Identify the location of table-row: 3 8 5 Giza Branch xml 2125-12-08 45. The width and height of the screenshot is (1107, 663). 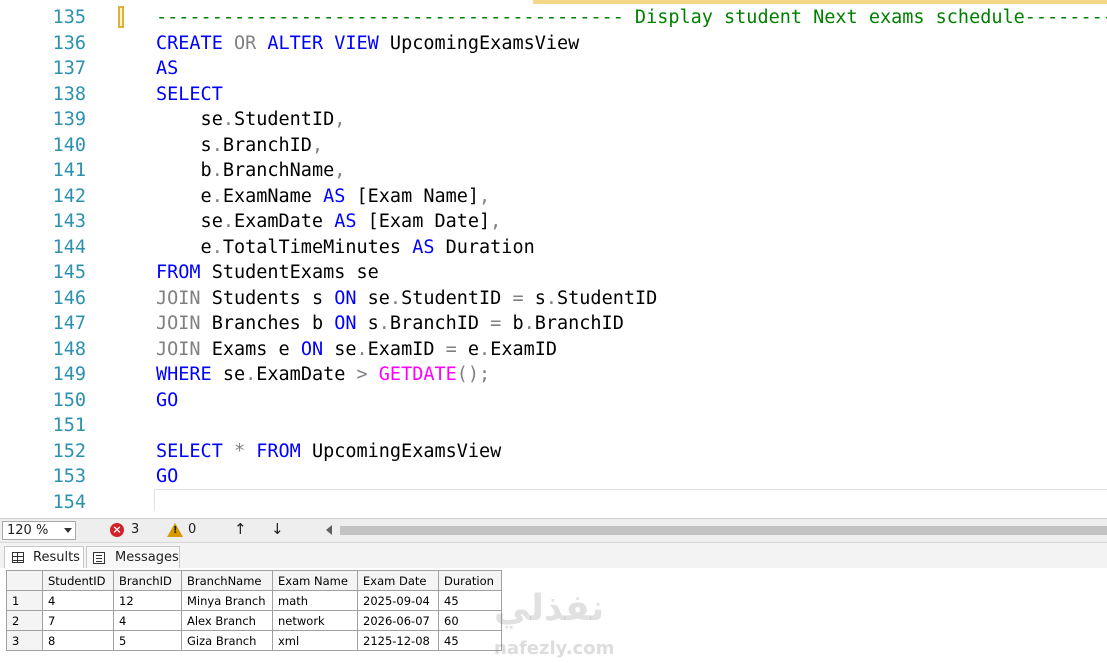
(254, 640).